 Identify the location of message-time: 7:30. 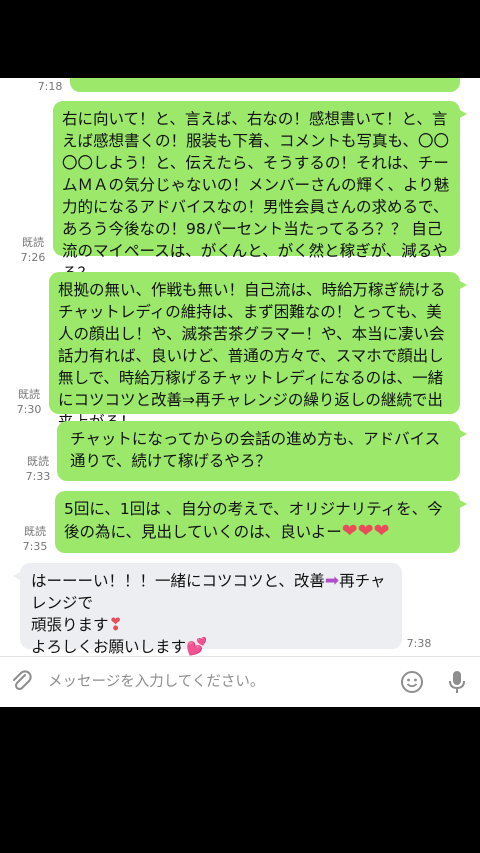
(29, 409).